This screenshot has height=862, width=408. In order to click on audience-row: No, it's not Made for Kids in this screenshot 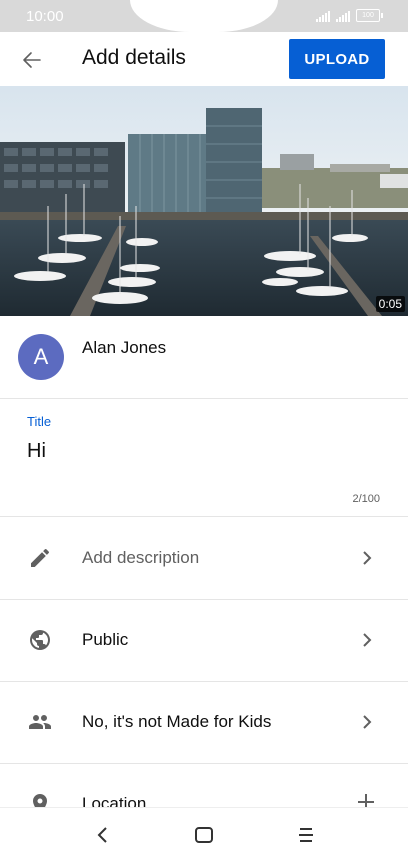, I will do `click(204, 722)`.